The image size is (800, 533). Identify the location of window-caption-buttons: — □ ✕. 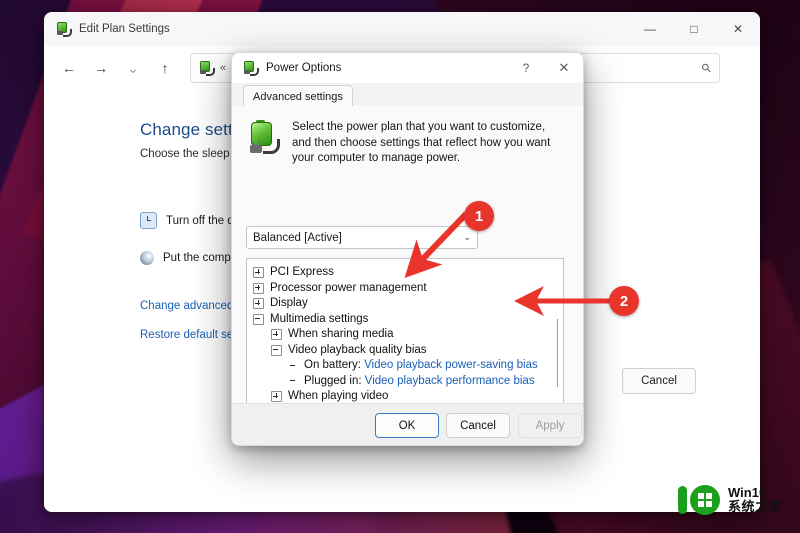
(694, 29).